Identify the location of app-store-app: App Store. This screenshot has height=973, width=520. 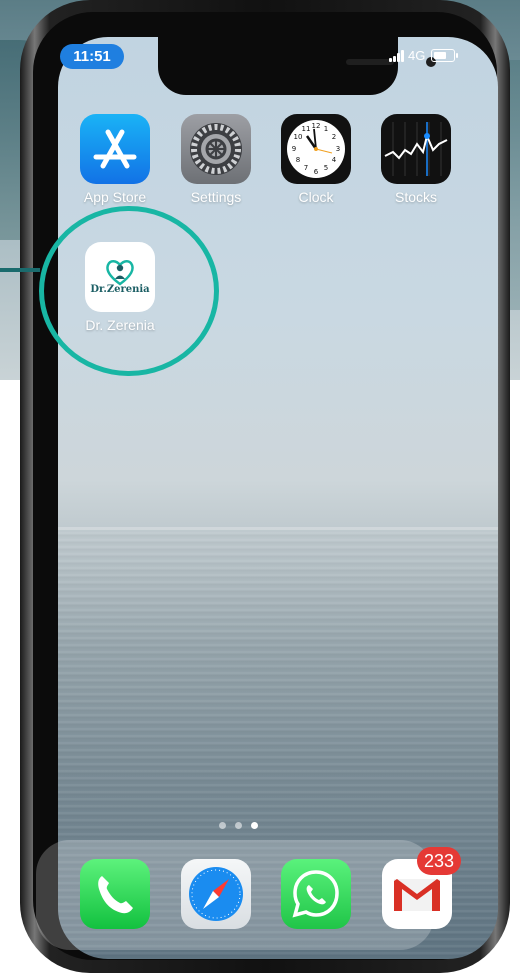
(115, 159).